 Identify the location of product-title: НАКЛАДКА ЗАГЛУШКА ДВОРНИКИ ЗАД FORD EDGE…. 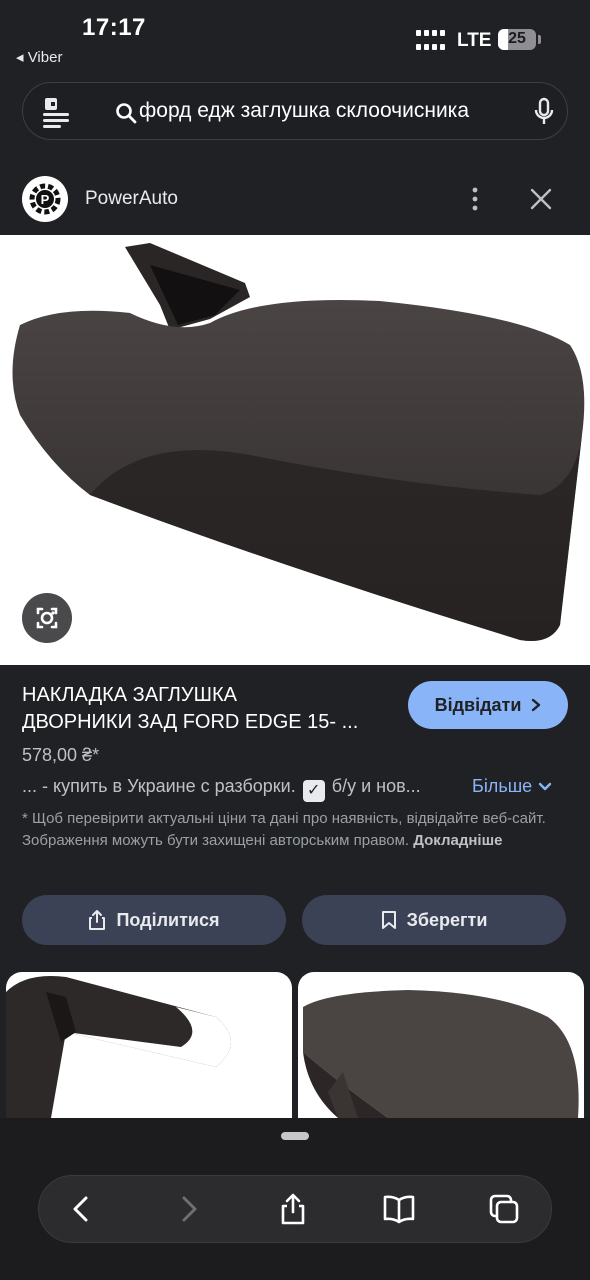
(212, 709).